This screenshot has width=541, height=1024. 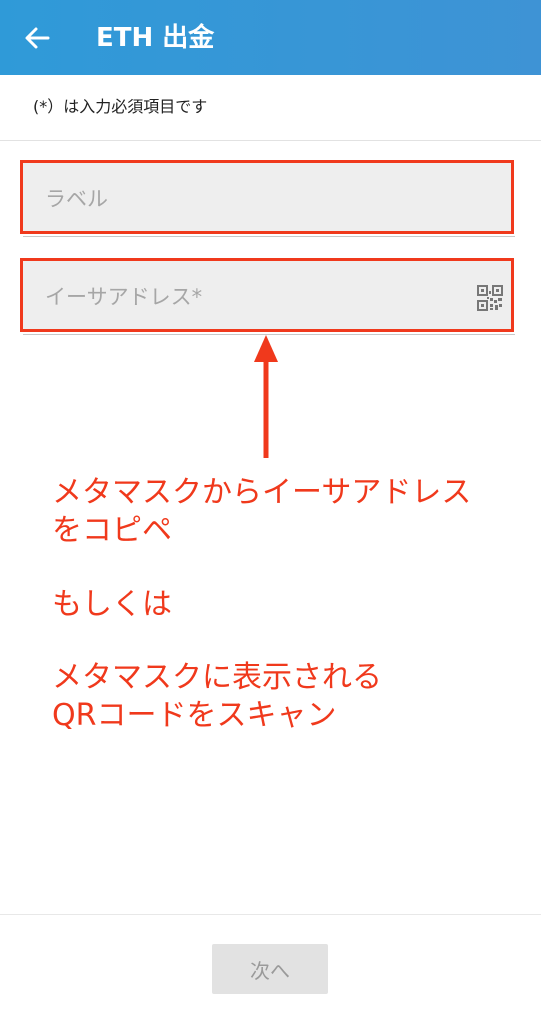 I want to click on label-field-container, so click(x=267, y=198).